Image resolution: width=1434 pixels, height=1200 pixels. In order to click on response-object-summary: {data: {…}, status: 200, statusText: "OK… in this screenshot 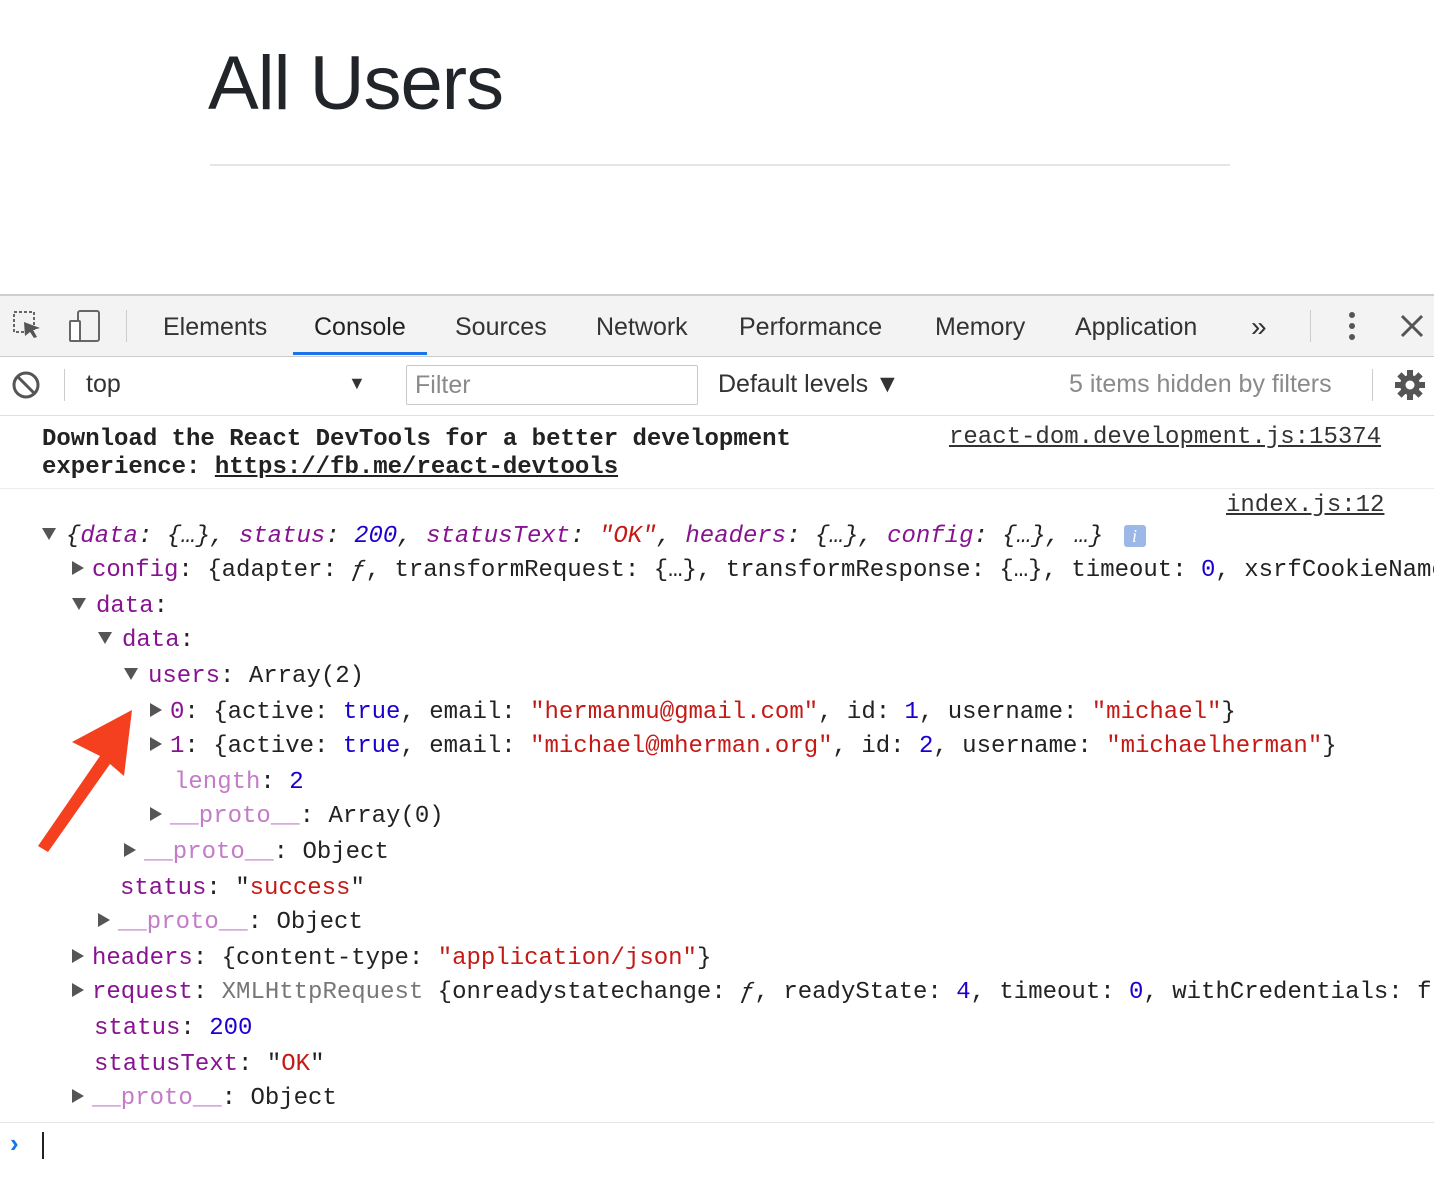, I will do `click(594, 537)`.